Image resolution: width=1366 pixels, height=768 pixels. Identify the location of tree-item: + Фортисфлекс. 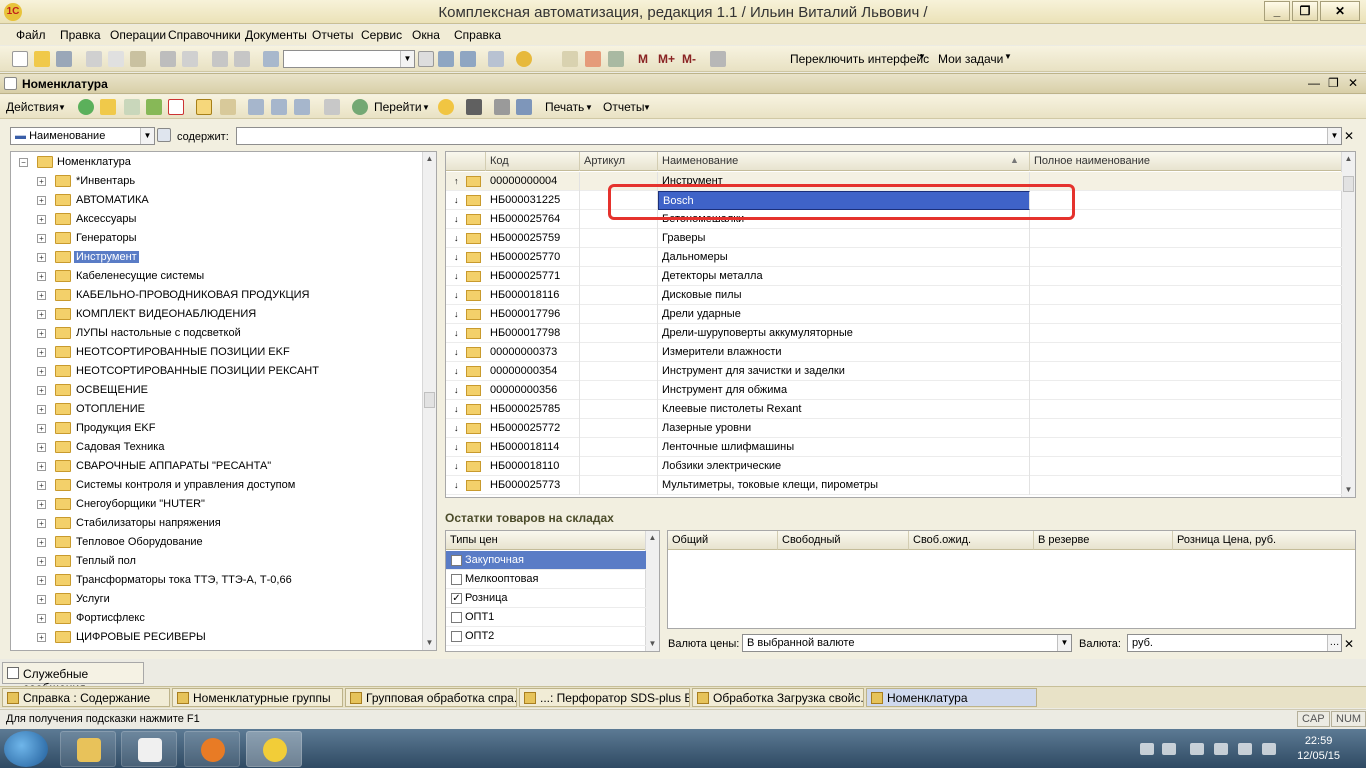
(216, 618).